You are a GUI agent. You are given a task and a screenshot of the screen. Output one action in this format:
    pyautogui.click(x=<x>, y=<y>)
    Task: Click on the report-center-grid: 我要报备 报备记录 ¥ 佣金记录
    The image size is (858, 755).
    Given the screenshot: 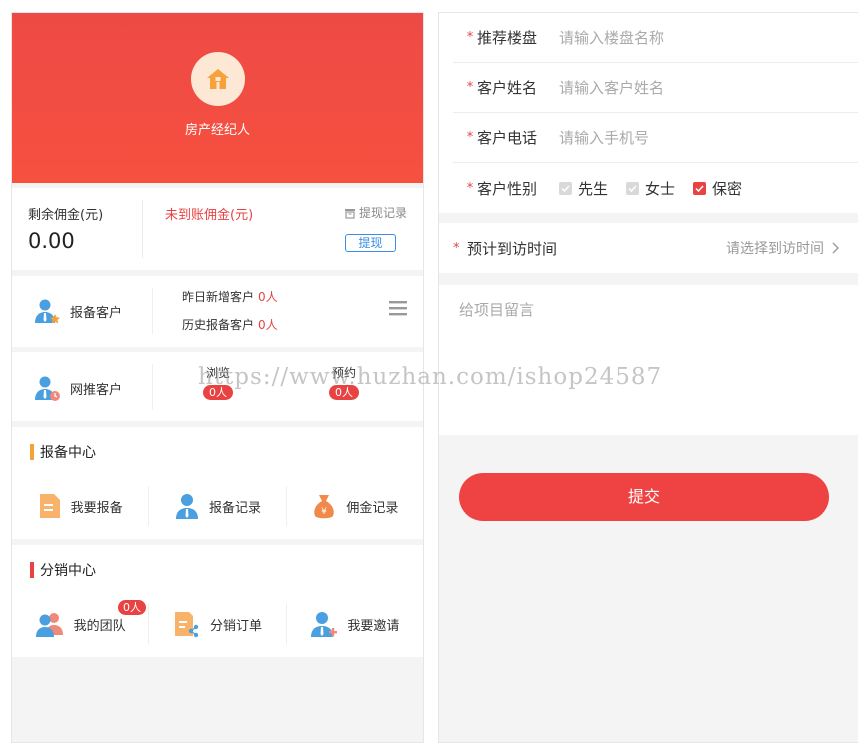 What is the action you would take?
    pyautogui.click(x=217, y=506)
    